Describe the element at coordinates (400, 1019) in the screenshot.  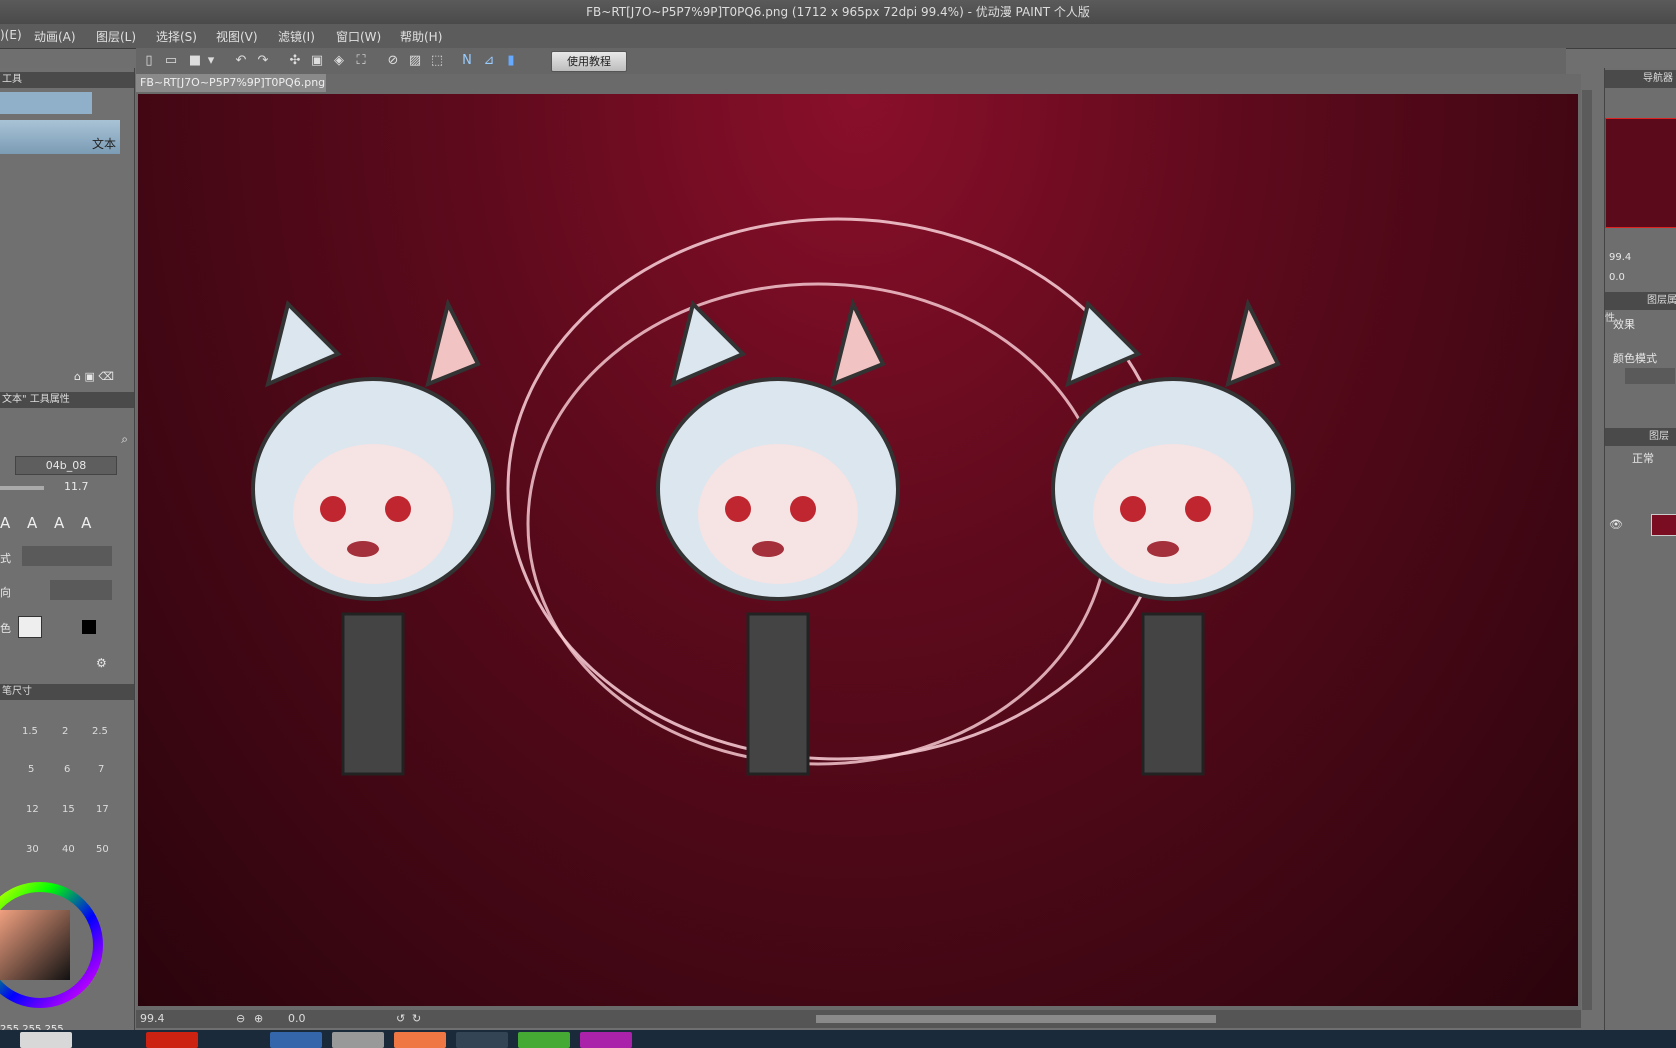
I see `rotate-left-icon: ↺` at that location.